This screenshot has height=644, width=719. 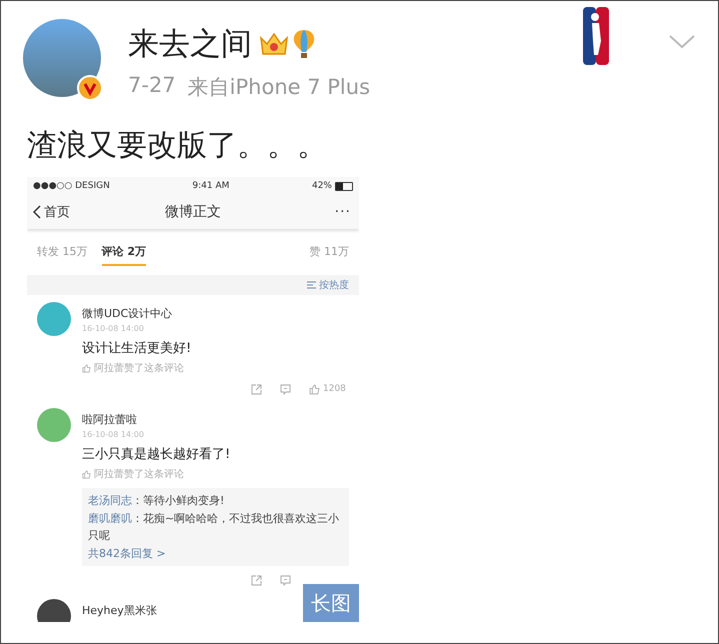 I want to click on battery-percent: 42%, so click(x=322, y=186).